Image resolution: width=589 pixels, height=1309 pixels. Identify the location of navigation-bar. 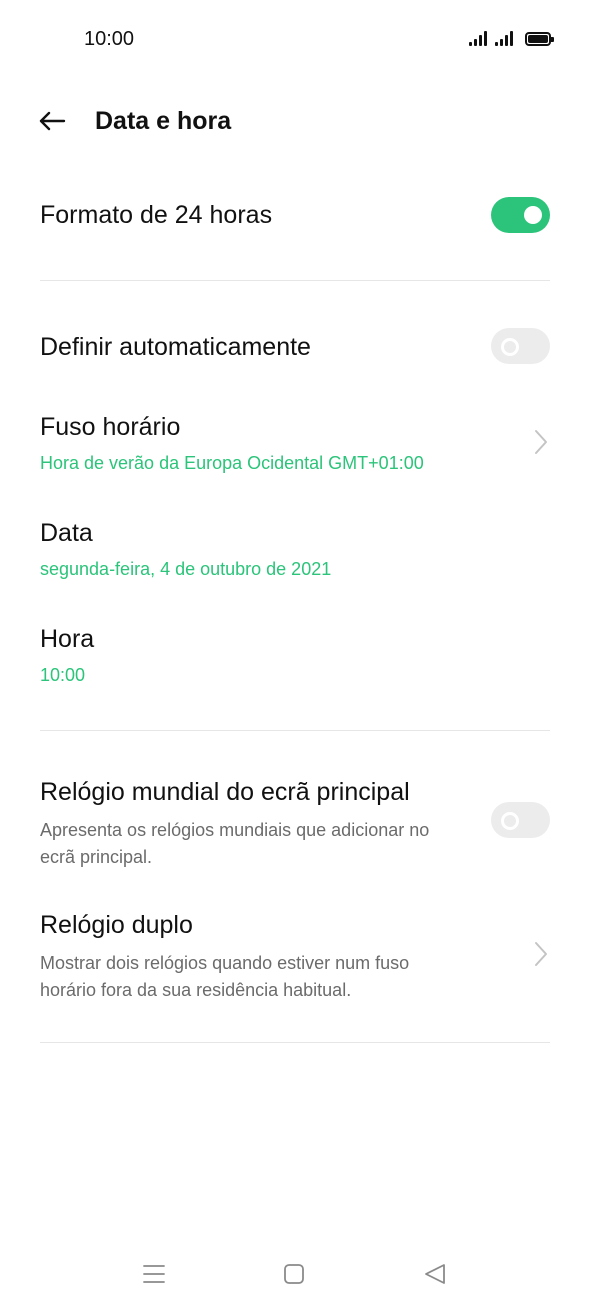
(294, 1274).